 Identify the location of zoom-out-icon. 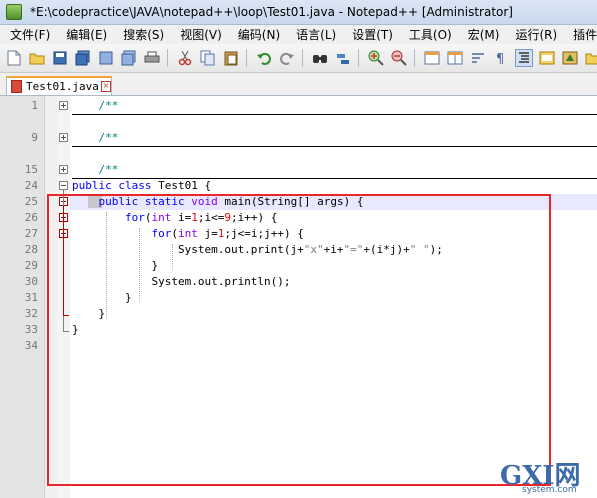
(399, 58).